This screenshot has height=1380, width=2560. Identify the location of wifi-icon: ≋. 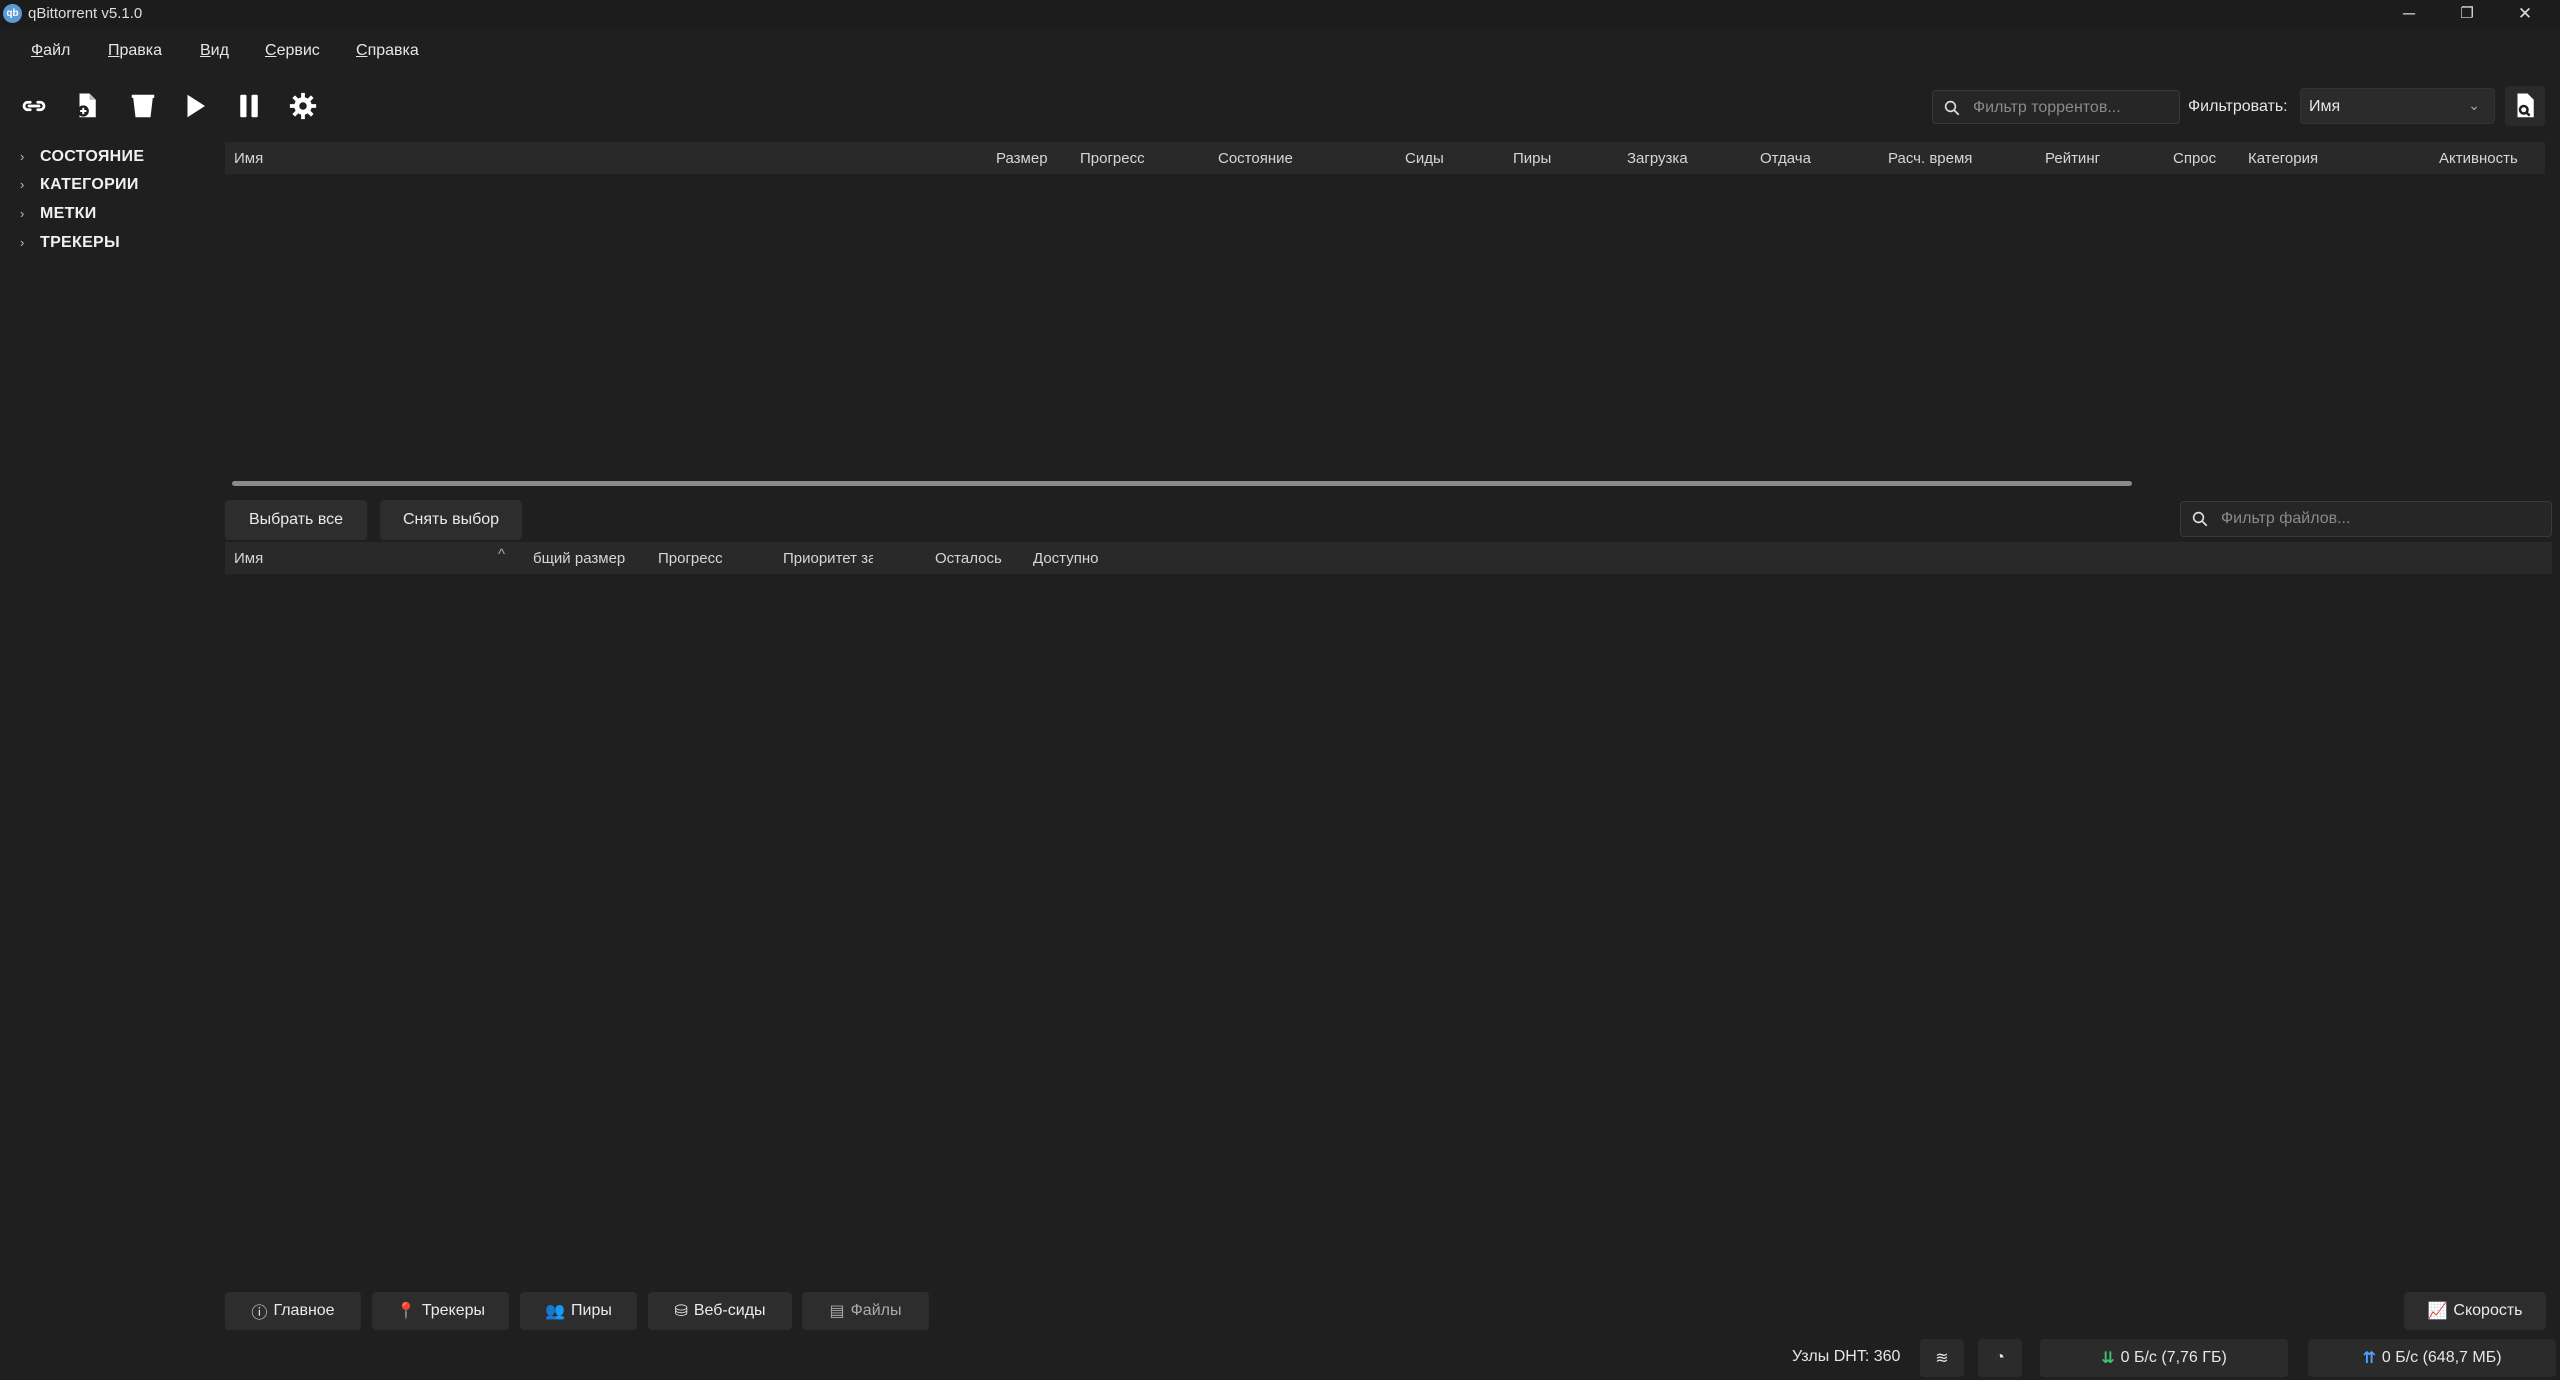
(1942, 1358).